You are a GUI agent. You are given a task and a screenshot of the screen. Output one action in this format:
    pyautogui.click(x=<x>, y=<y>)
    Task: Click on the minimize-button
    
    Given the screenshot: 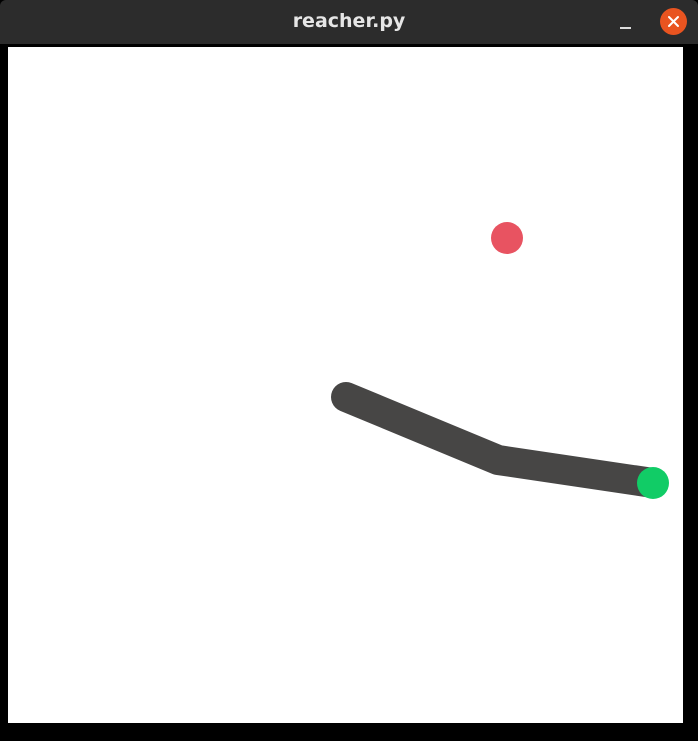 What is the action you would take?
    pyautogui.click(x=625, y=22)
    